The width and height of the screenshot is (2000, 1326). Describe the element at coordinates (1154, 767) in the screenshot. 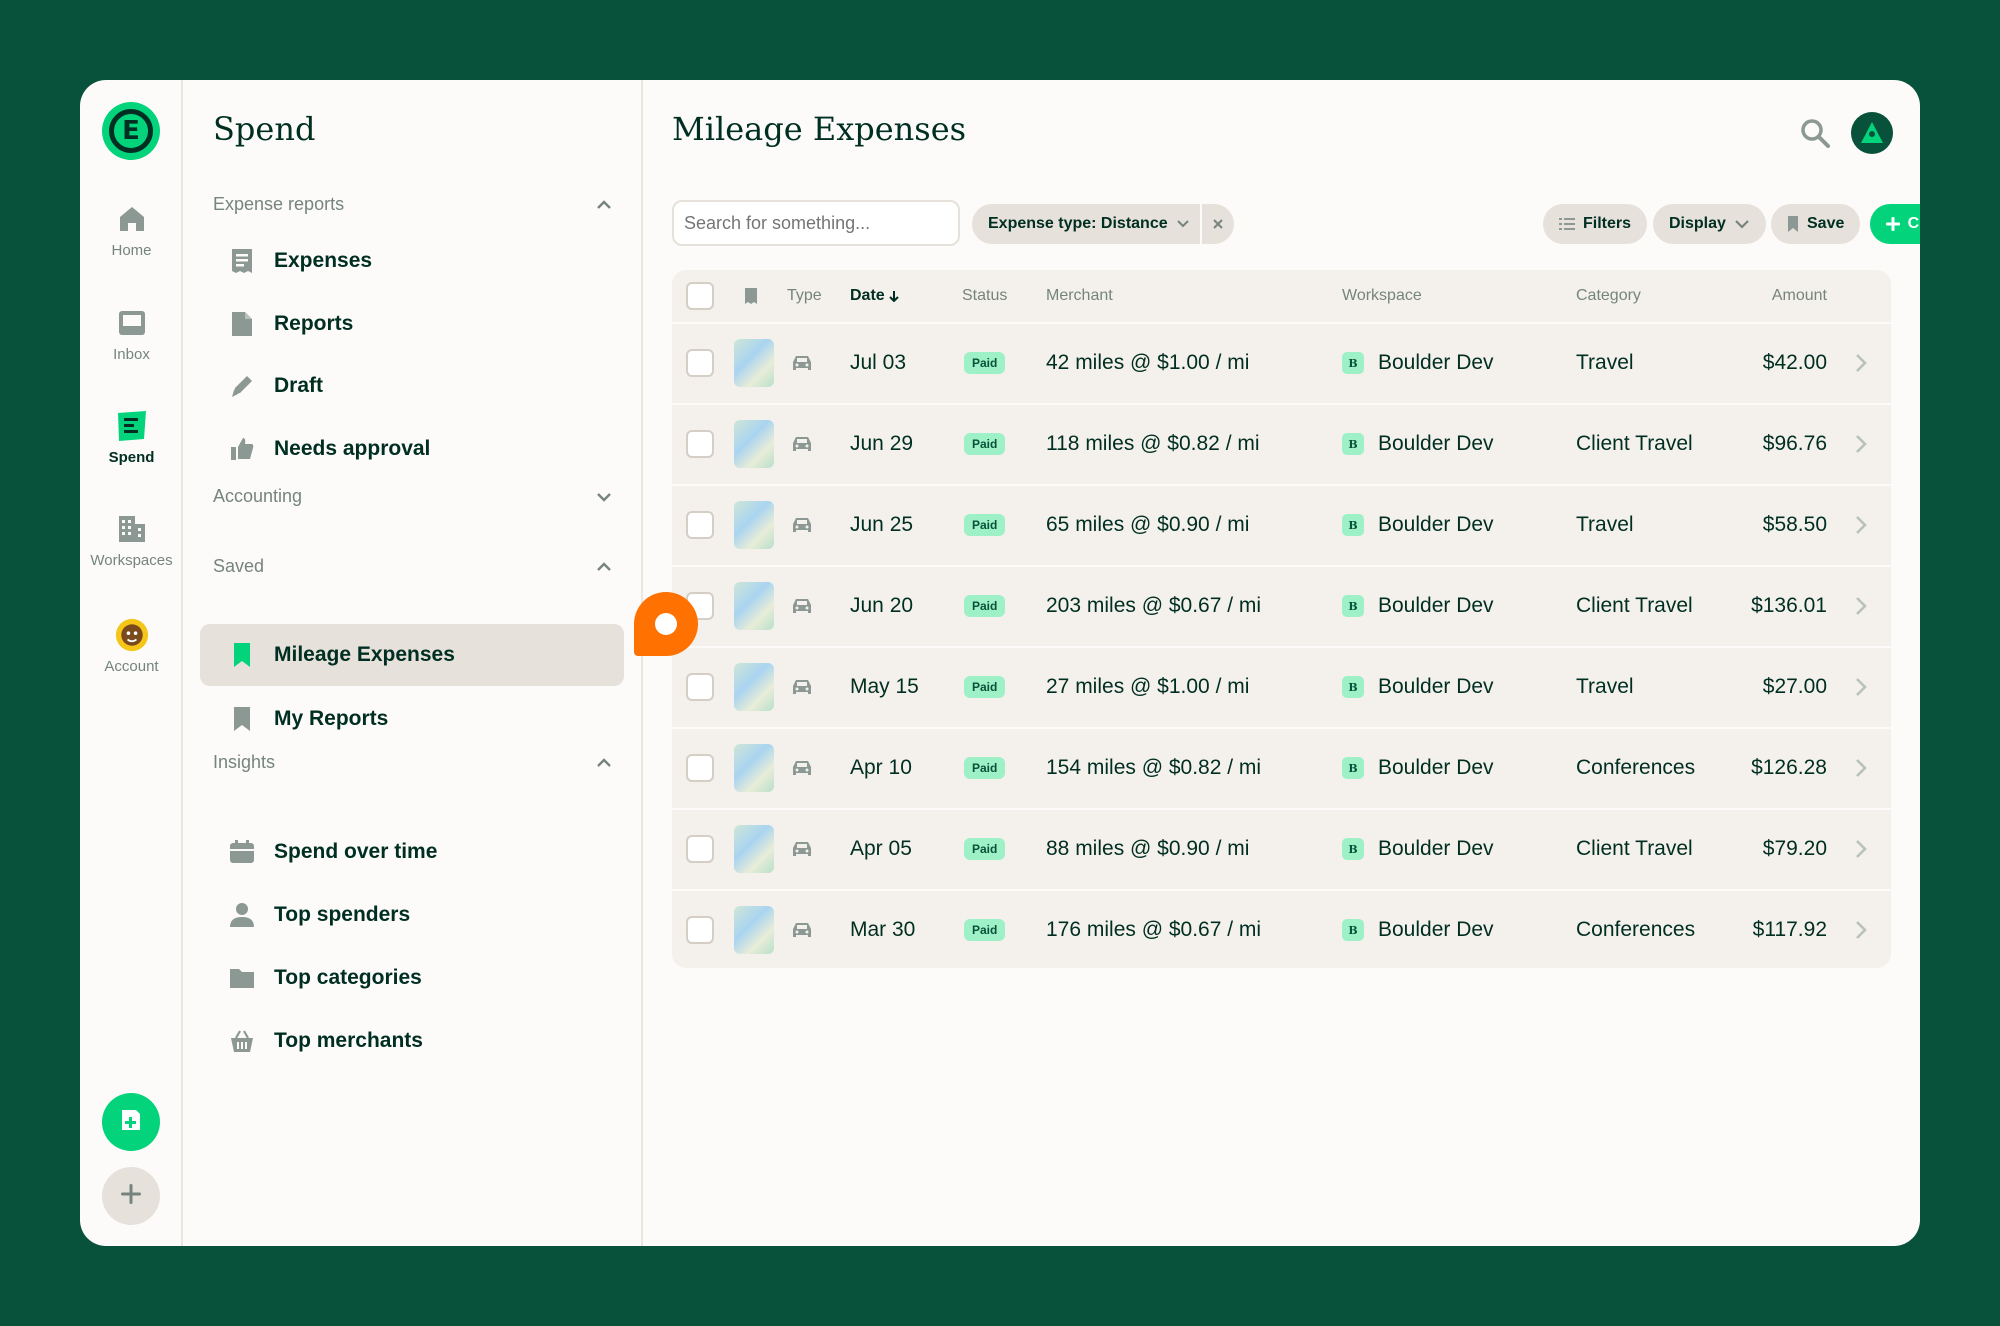

I see `row-merchant: 154 miles @ $0.82 / mi` at that location.